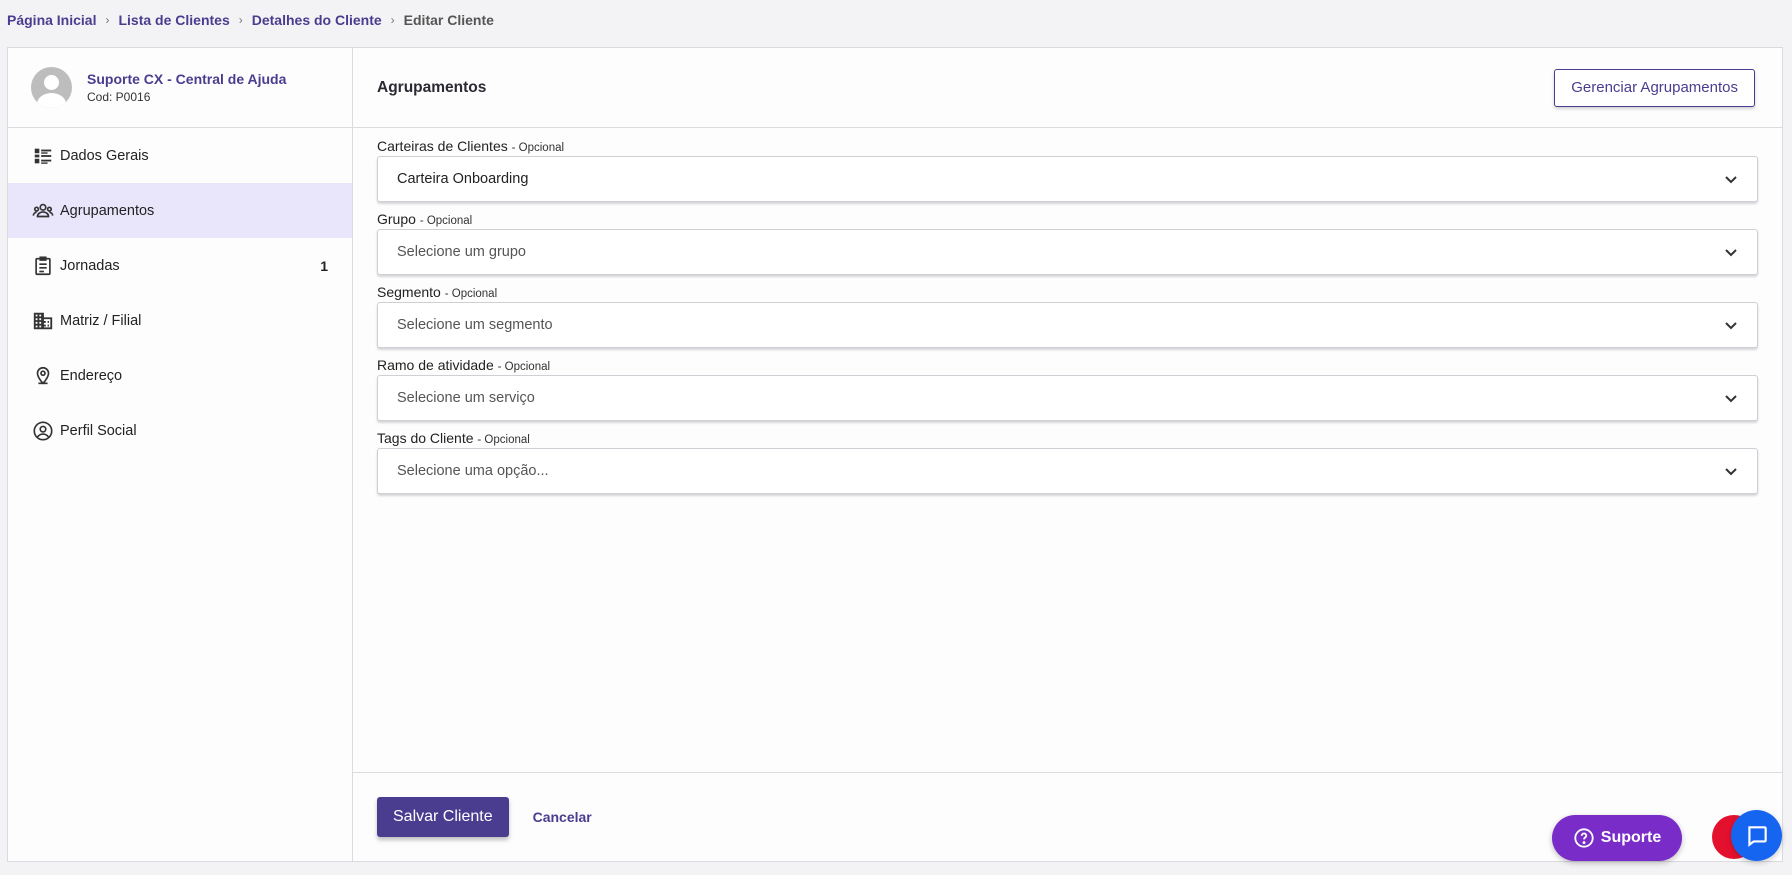 The width and height of the screenshot is (1792, 875). What do you see at coordinates (43, 210) in the screenshot?
I see `groups-icon` at bounding box center [43, 210].